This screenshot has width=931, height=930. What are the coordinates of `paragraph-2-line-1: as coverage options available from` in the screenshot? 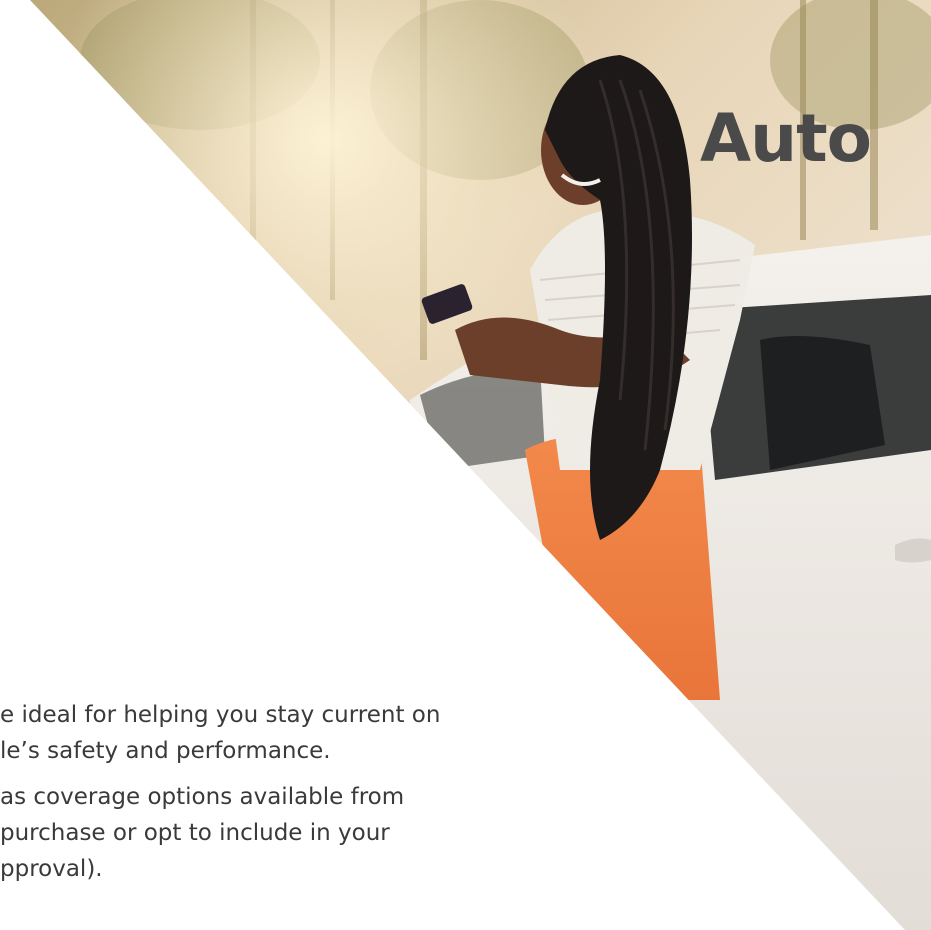 It's located at (202, 797).